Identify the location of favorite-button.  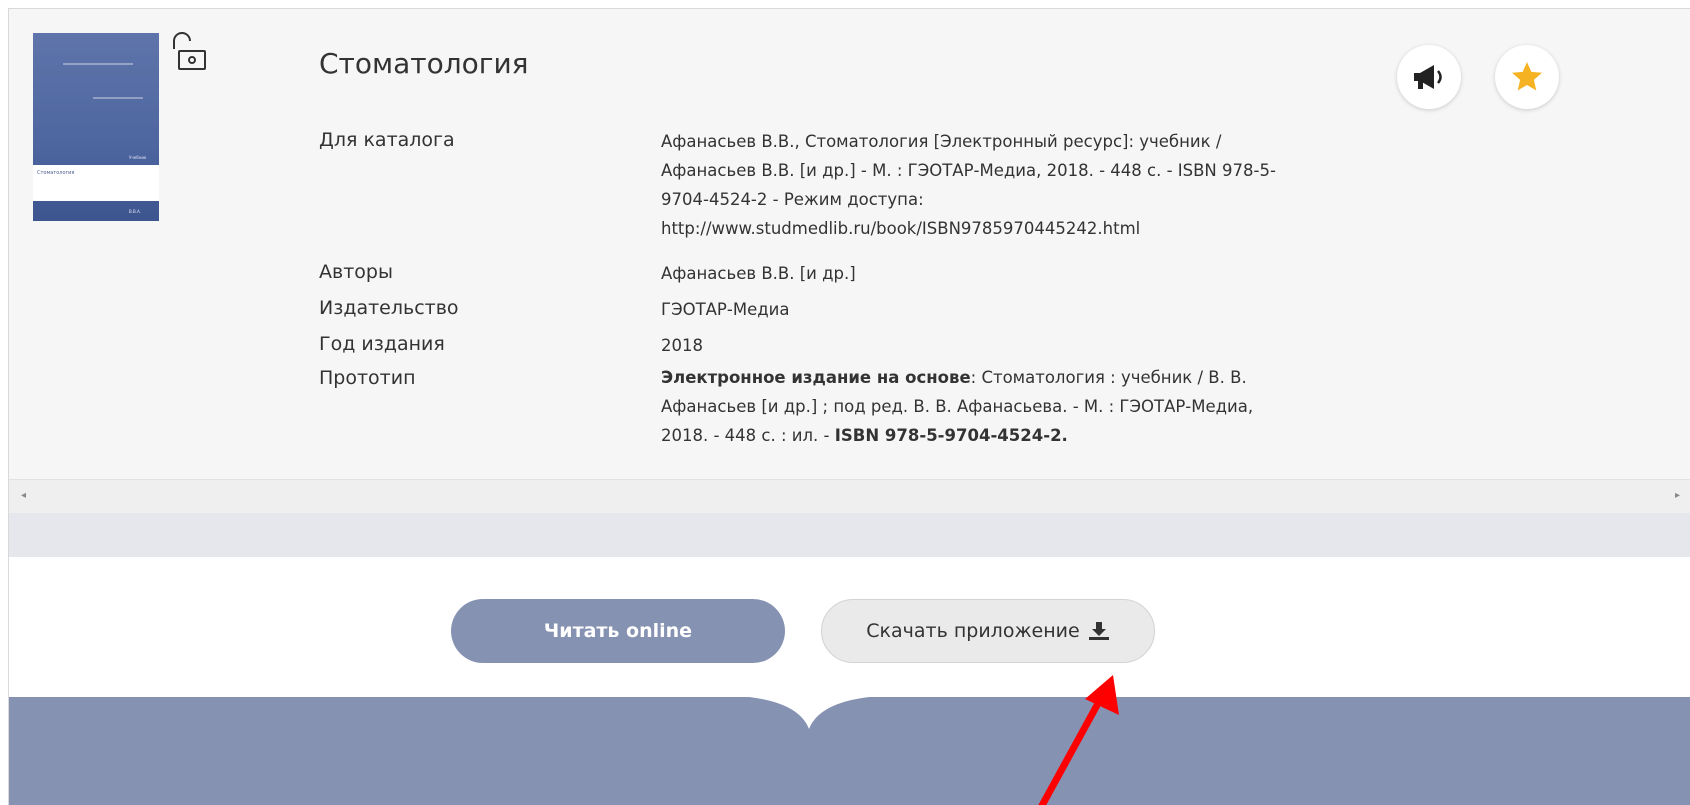
(1527, 77).